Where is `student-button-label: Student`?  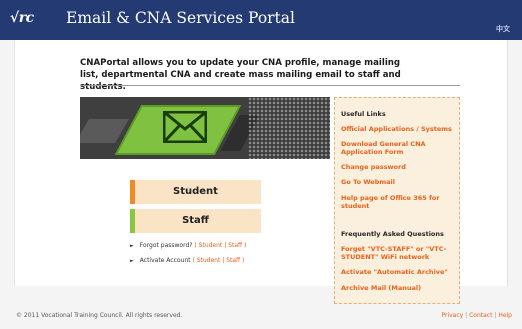 student-button-label: Student is located at coordinates (195, 191).